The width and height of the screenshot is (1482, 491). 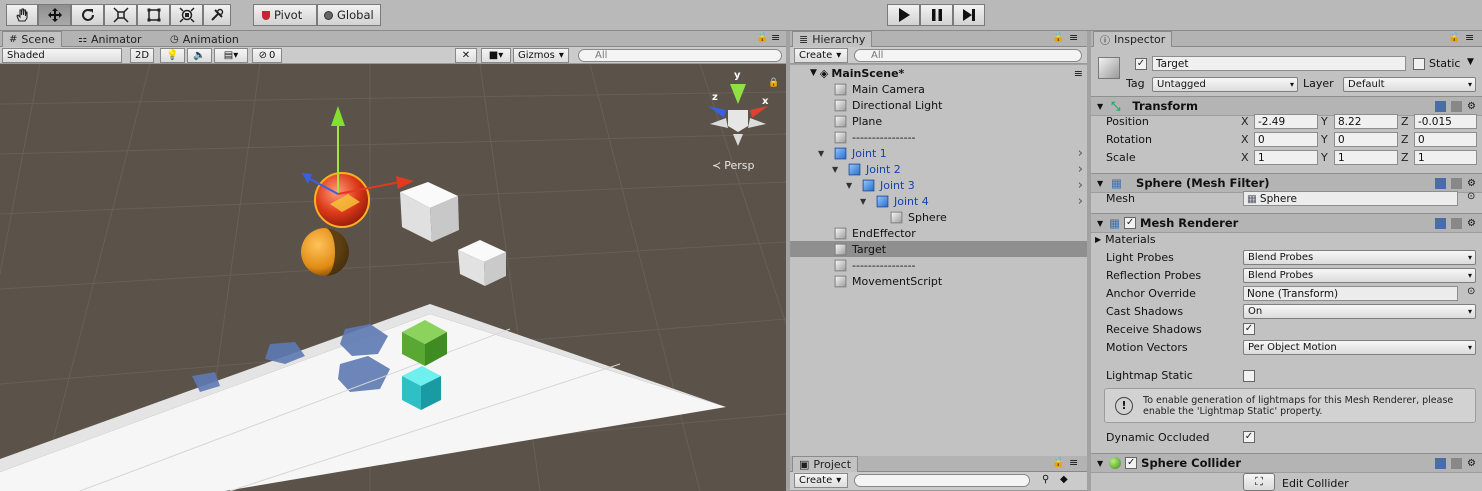 I want to click on hierarchy-item: ▼ › Joint 1, so click(x=938, y=153).